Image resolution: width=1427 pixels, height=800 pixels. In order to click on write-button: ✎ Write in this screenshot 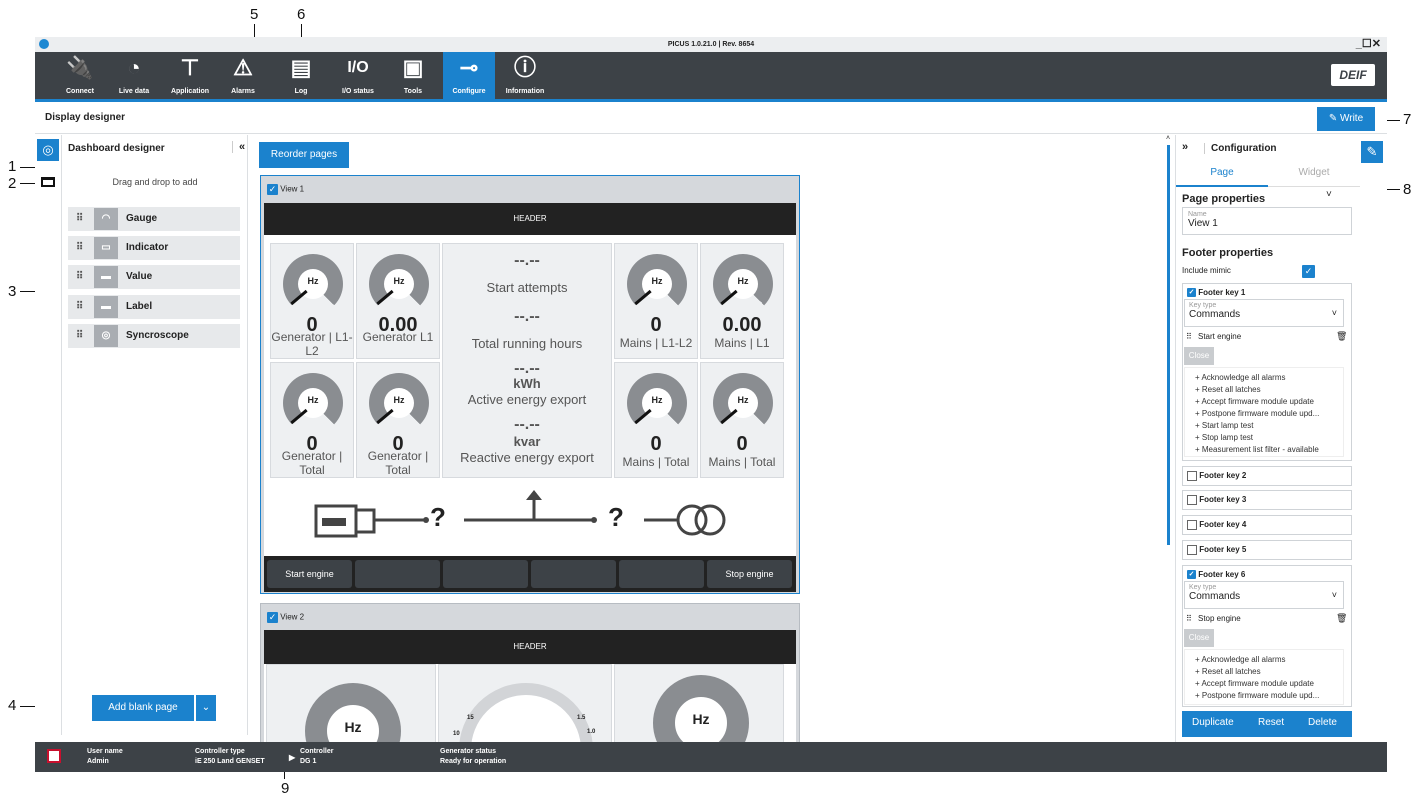, I will do `click(1346, 119)`.